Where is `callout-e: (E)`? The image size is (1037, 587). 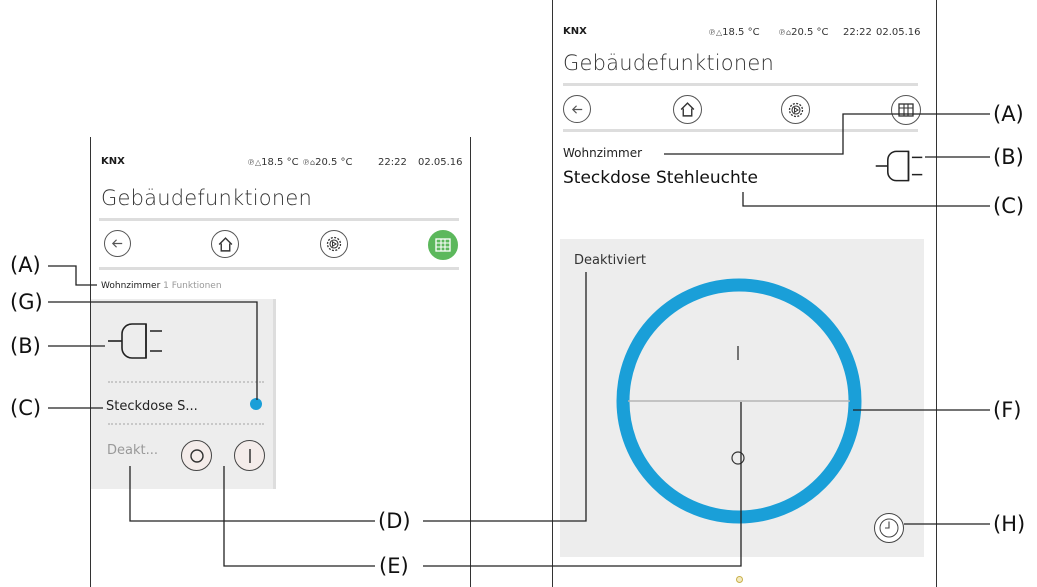
callout-e: (E) is located at coordinates (394, 566).